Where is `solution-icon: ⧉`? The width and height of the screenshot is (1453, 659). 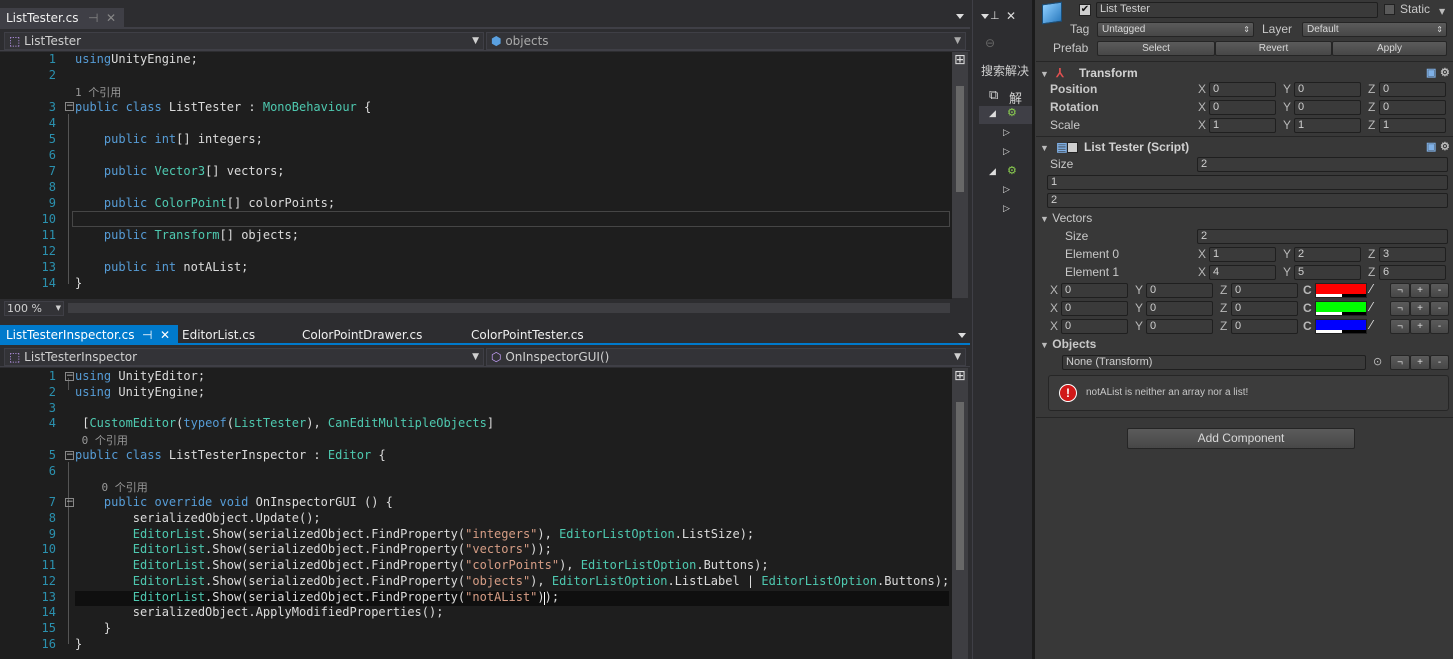 solution-icon: ⧉ is located at coordinates (993, 95).